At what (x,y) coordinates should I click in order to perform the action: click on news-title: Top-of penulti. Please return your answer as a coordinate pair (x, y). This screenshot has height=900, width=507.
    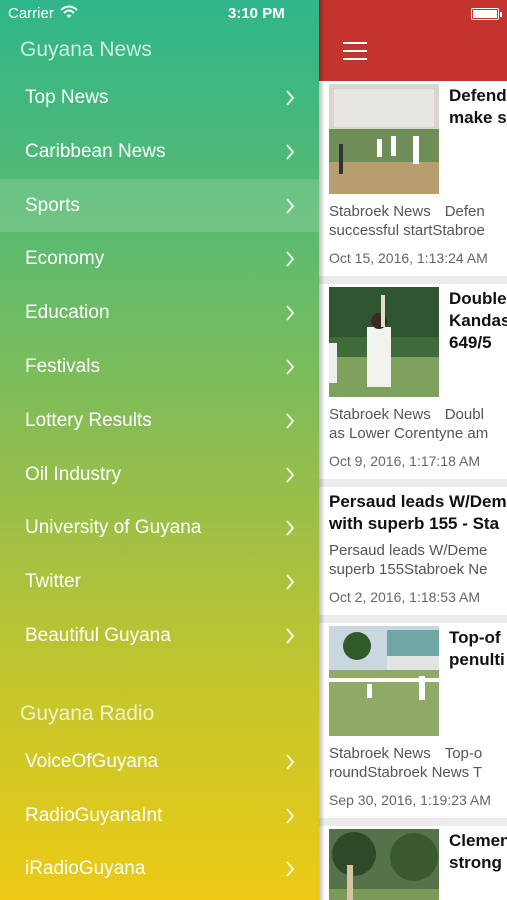
    Looking at the image, I should click on (477, 649).